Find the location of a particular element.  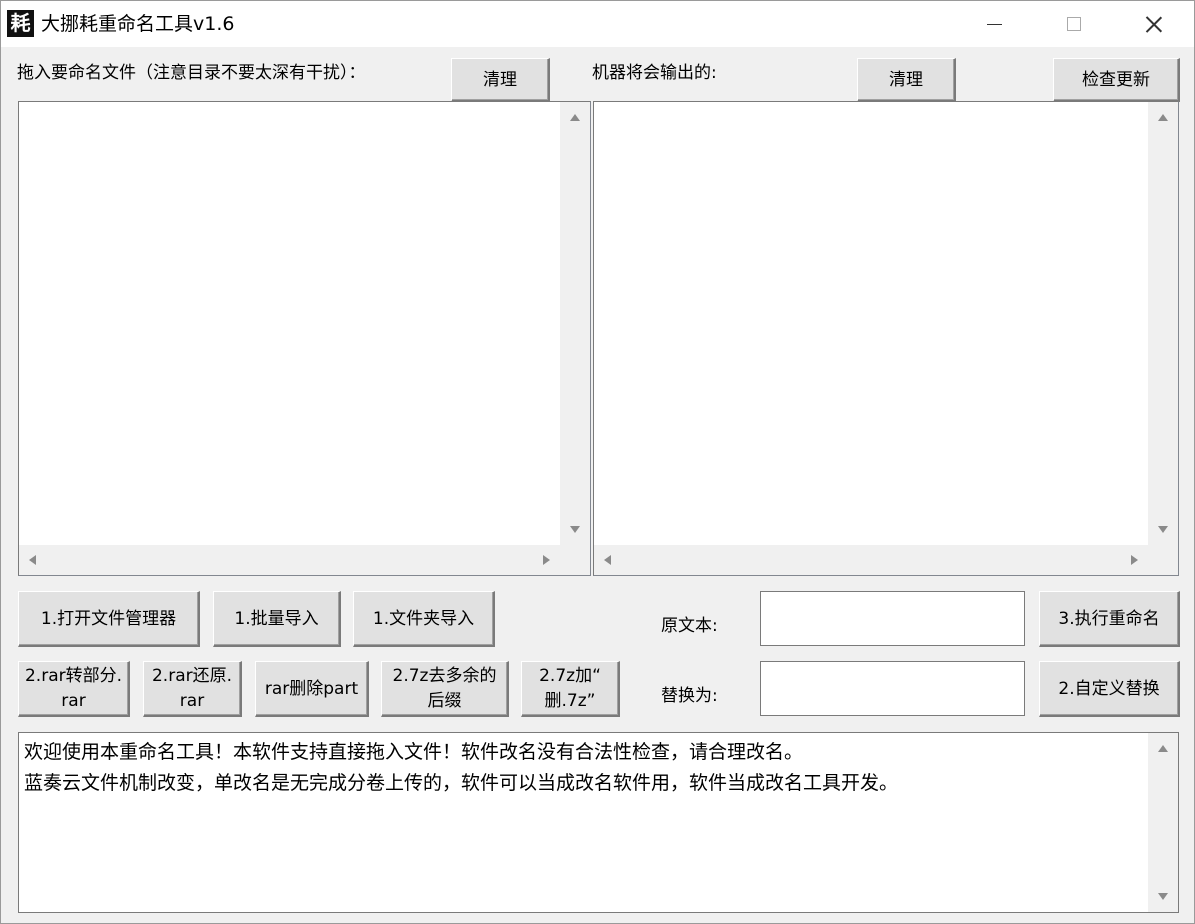

execute-rename-button: 3.执行重命名 is located at coordinates (1109, 619).